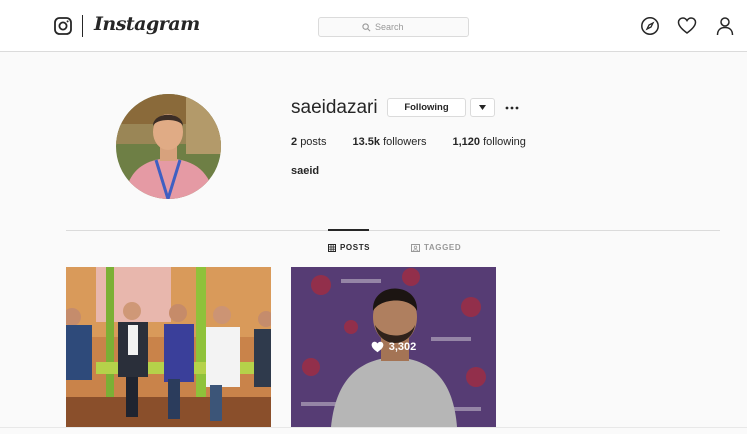  Describe the element at coordinates (332, 247) in the screenshot. I see `grid-icon` at that location.